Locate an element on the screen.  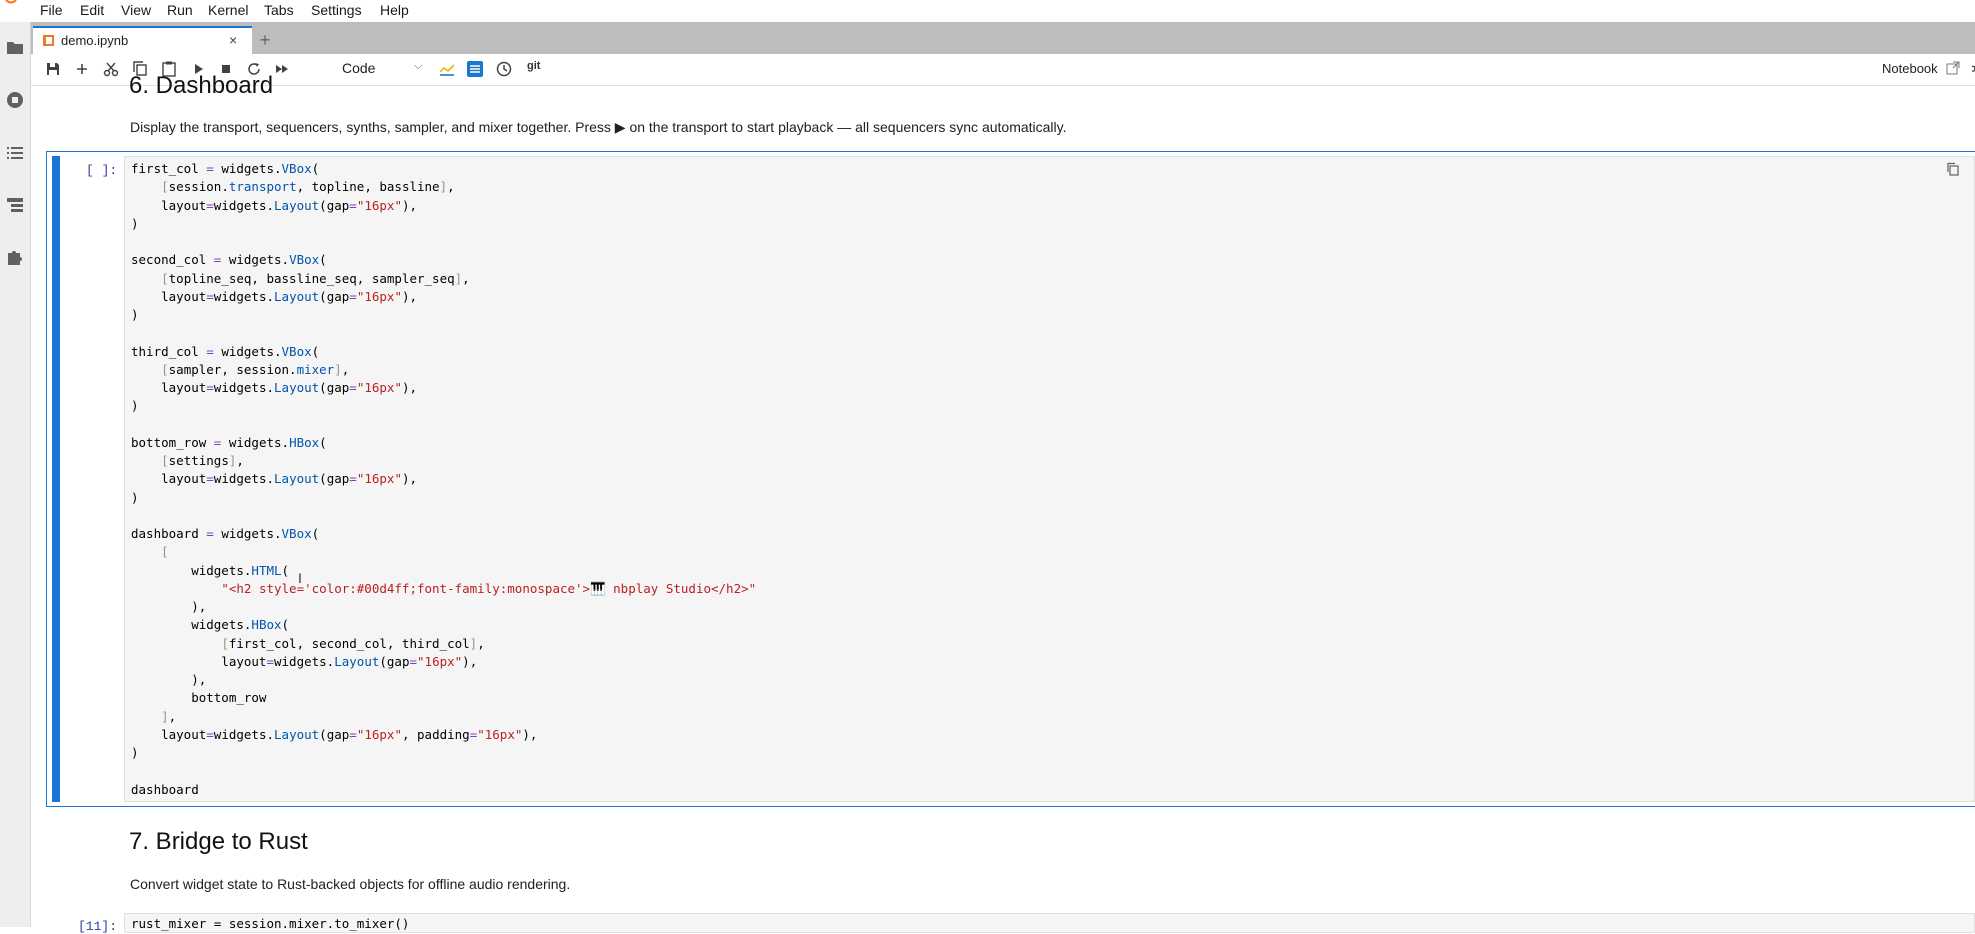
clock-icon is located at coordinates (504, 69).